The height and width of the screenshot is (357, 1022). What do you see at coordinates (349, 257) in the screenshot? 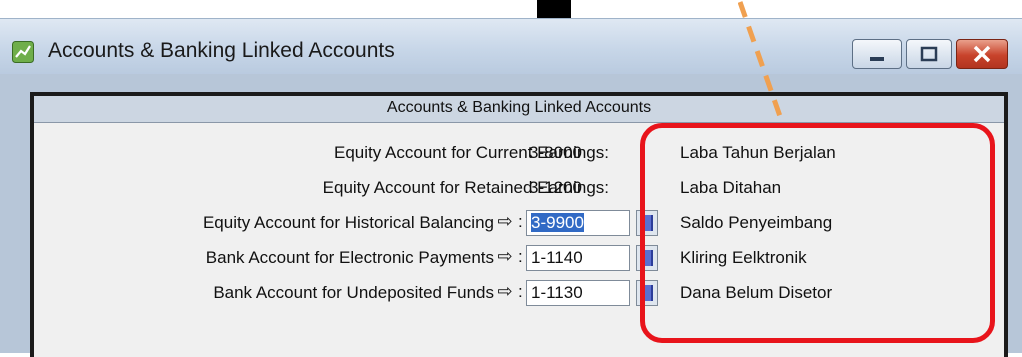
I see `row-label: Bank Account for Electronic Payments` at bounding box center [349, 257].